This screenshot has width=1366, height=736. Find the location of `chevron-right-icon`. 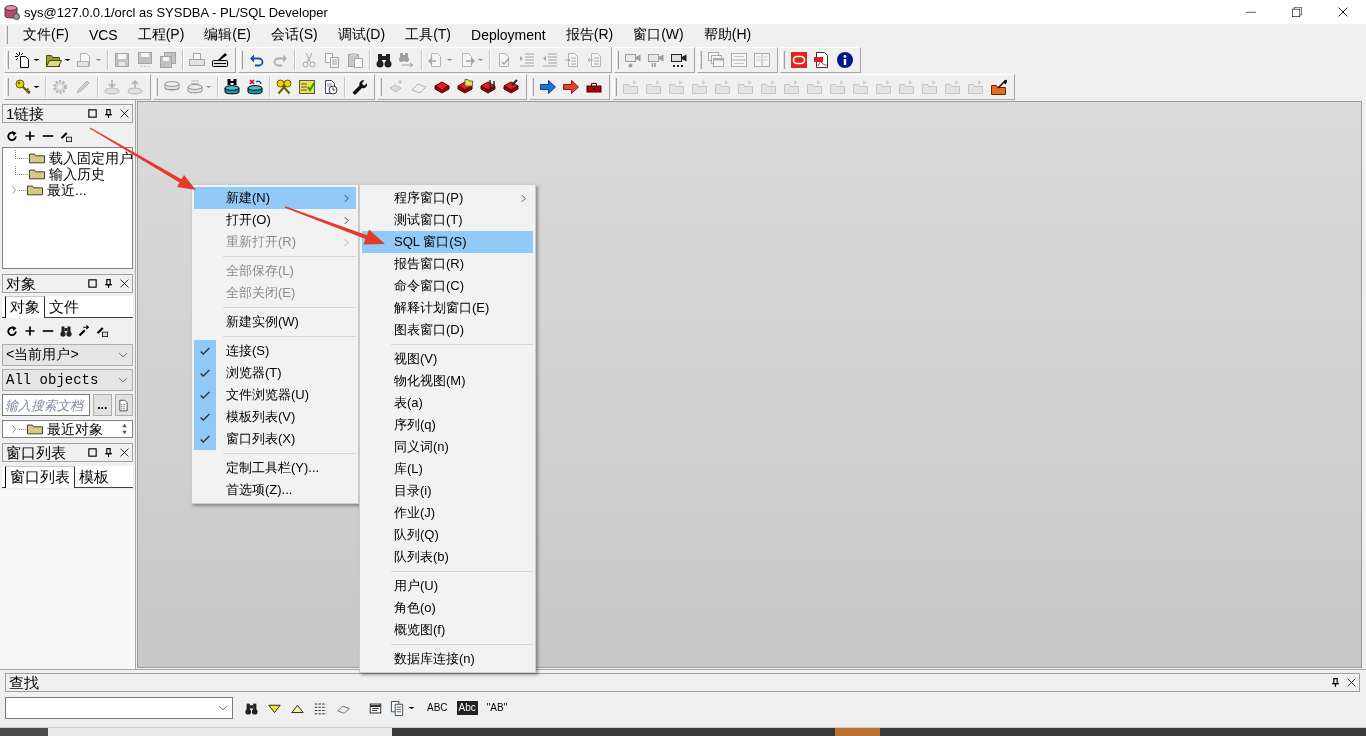

chevron-right-icon is located at coordinates (523, 198).